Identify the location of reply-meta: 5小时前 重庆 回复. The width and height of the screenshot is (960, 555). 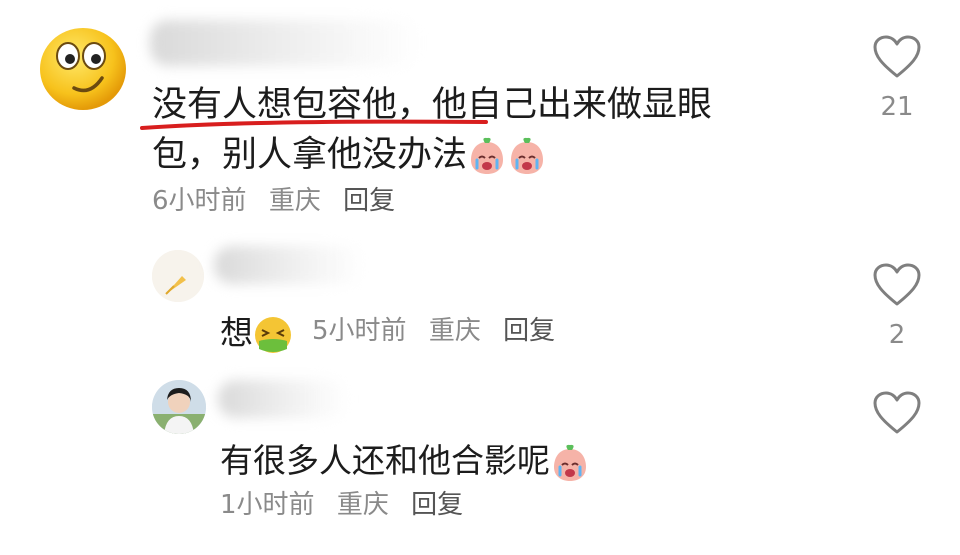
(440, 328).